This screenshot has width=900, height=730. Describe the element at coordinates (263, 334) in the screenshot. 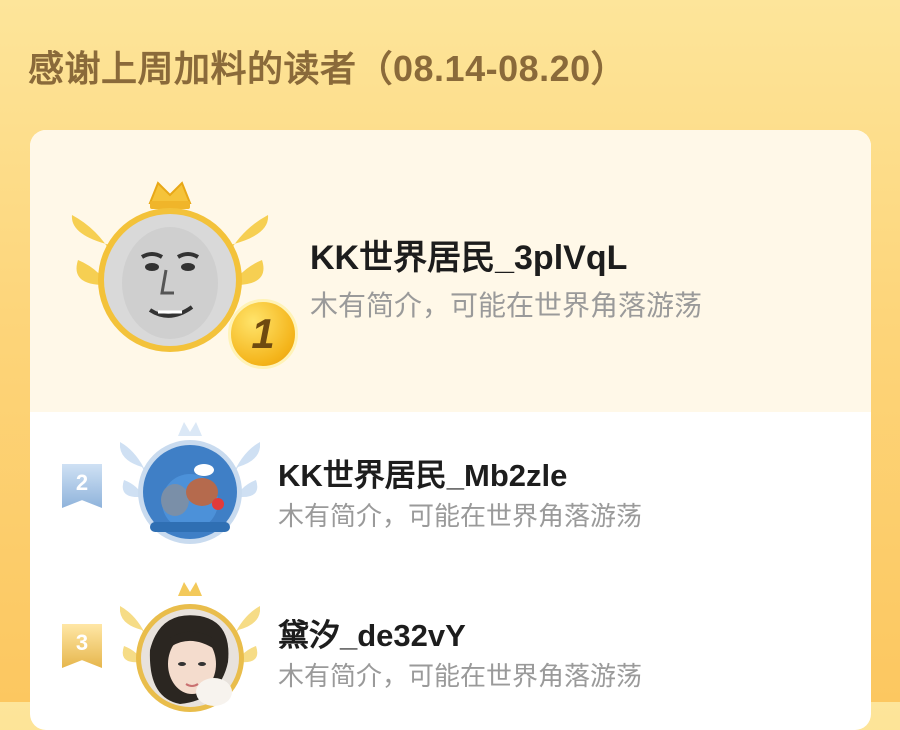

I see `rank-medal-icon: 1` at that location.